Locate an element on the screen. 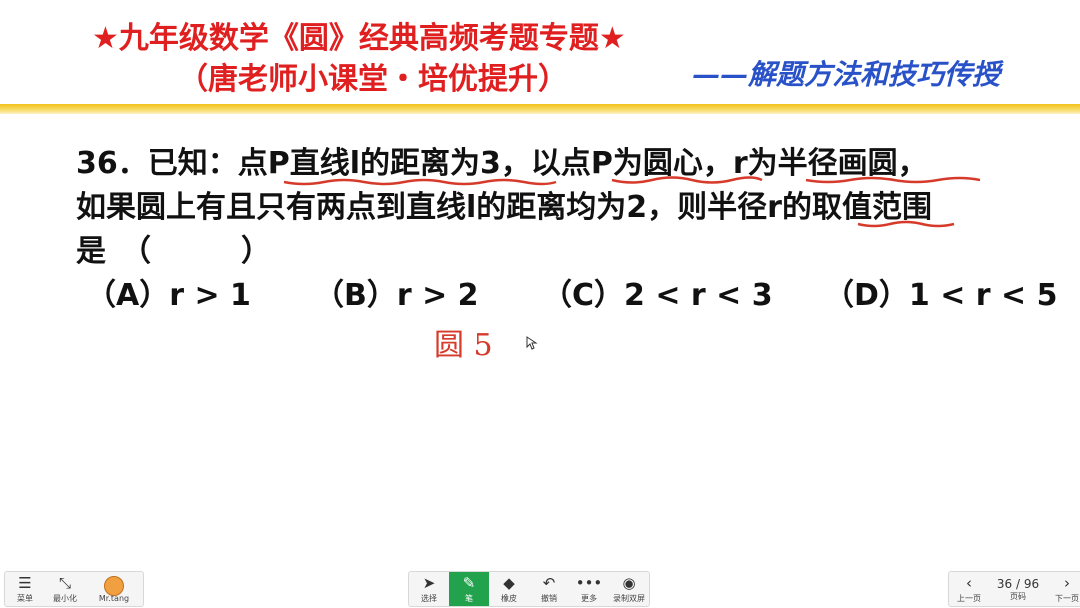 This screenshot has width=1080, height=608. page-navigation: ‹ 上一页 36 / 96 页码 › 下一页 is located at coordinates (1014, 589).